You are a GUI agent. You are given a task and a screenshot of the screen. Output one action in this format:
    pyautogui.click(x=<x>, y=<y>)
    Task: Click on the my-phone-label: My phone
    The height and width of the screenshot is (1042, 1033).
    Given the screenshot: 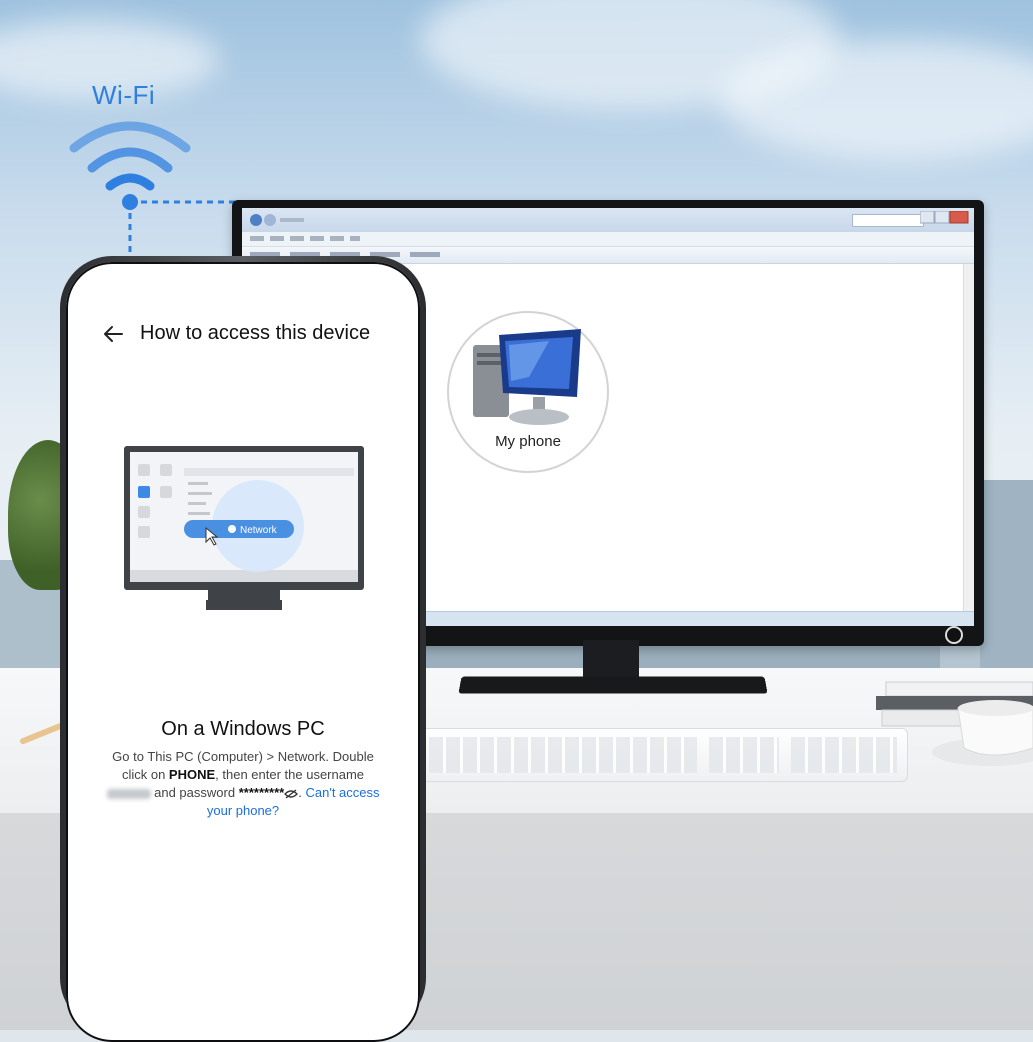 What is the action you would take?
    pyautogui.click(x=528, y=441)
    